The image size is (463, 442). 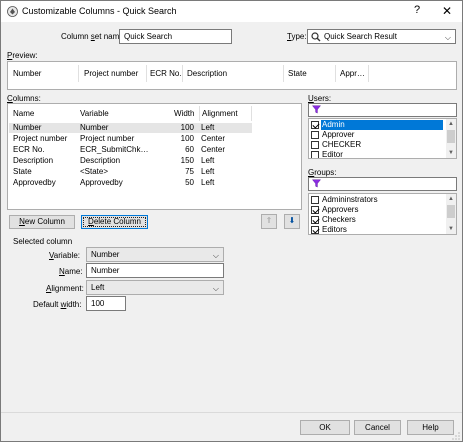 I want to click on users-filter-input, so click(x=382, y=110).